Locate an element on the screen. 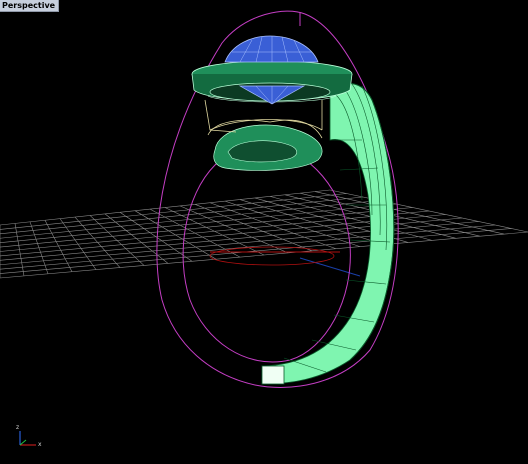 This screenshot has height=464, width=528. y-axis-line is located at coordinates (330, 267).